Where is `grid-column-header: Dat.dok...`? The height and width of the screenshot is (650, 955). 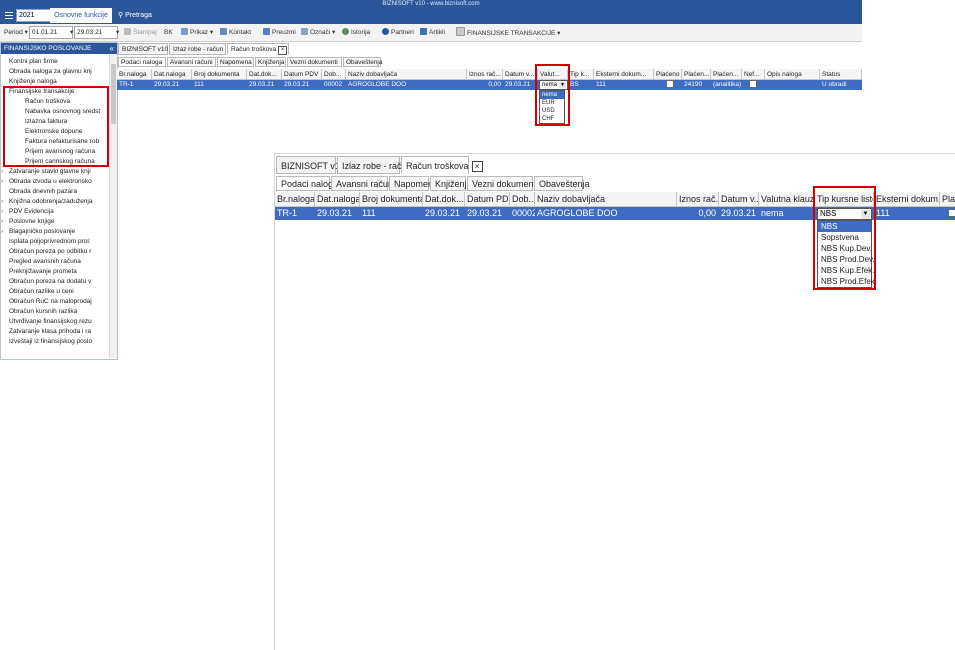 grid-column-header: Dat.dok... is located at coordinates (264, 74).